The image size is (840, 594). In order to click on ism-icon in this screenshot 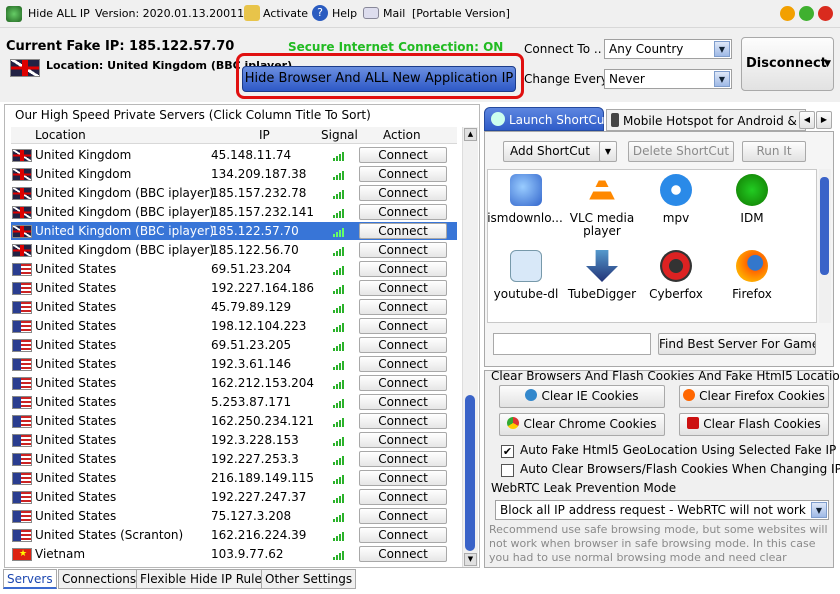, I will do `click(526, 190)`.